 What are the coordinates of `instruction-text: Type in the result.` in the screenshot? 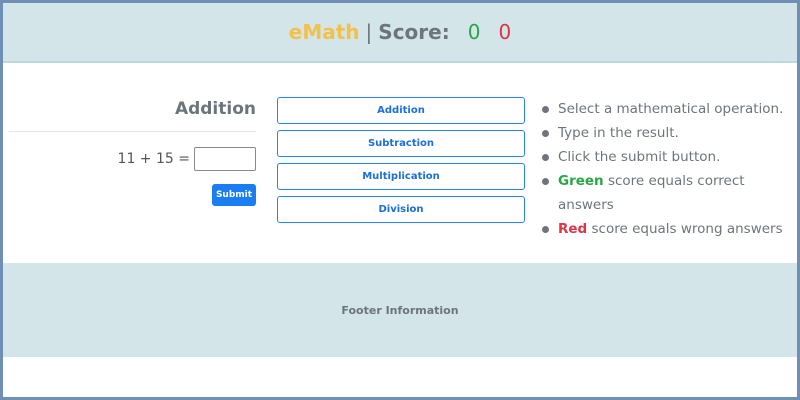 It's located at (618, 133).